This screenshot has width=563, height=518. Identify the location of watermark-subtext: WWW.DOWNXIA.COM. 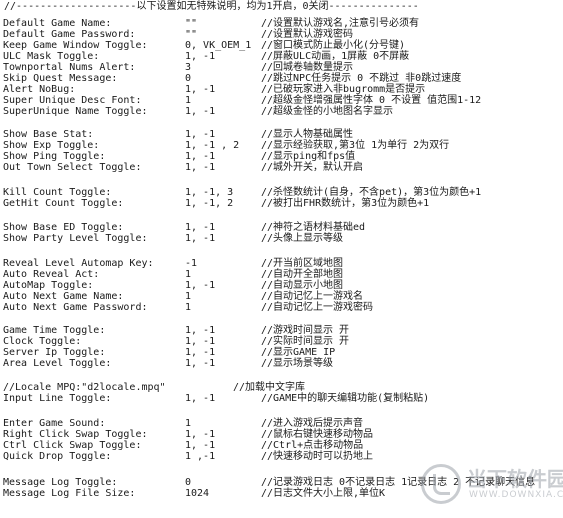
(516, 495).